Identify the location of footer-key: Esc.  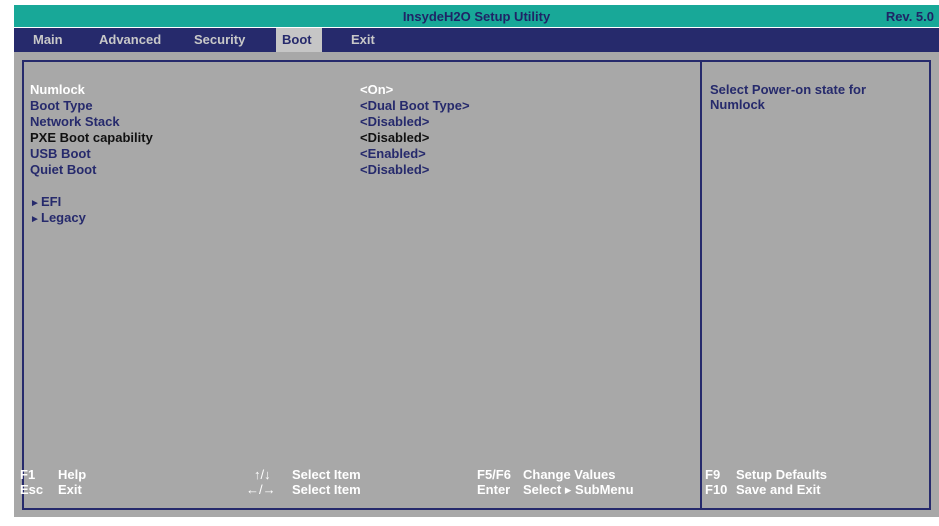
(32, 489).